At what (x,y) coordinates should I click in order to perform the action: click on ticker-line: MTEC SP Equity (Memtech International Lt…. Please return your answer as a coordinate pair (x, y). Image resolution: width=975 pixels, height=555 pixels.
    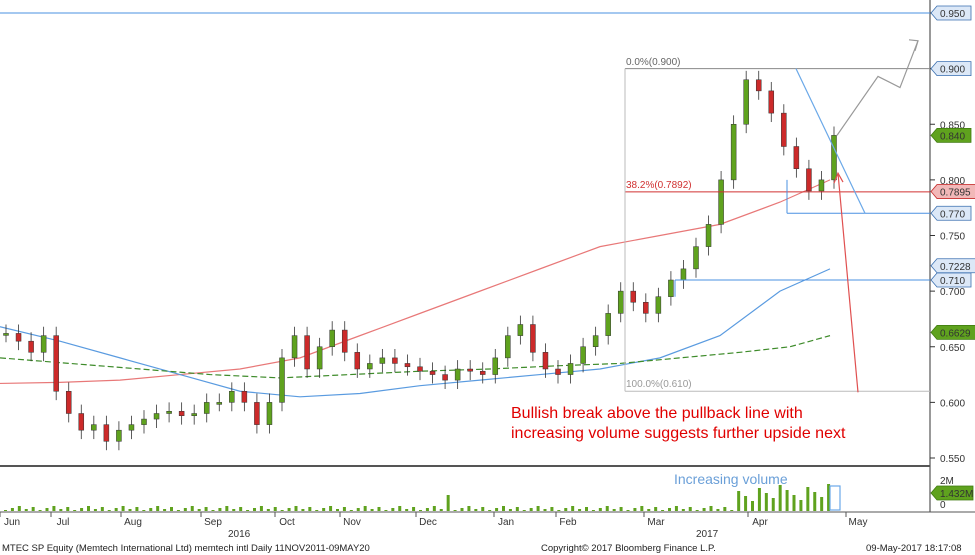
    Looking at the image, I should click on (186, 548).